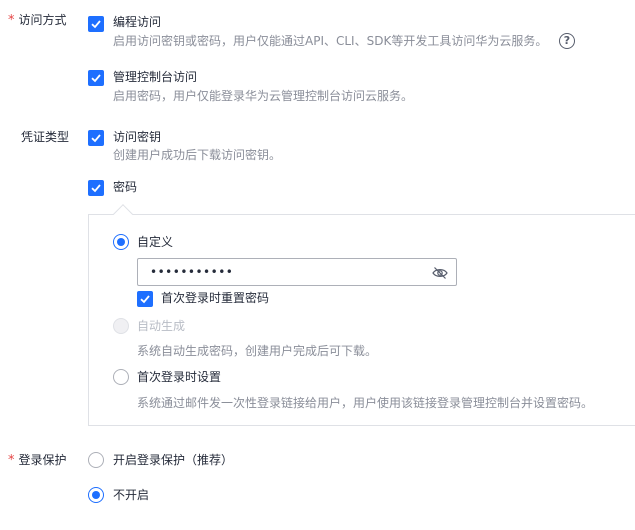  What do you see at coordinates (161, 326) in the screenshot?
I see `auto-generate-label: 自动生成` at bounding box center [161, 326].